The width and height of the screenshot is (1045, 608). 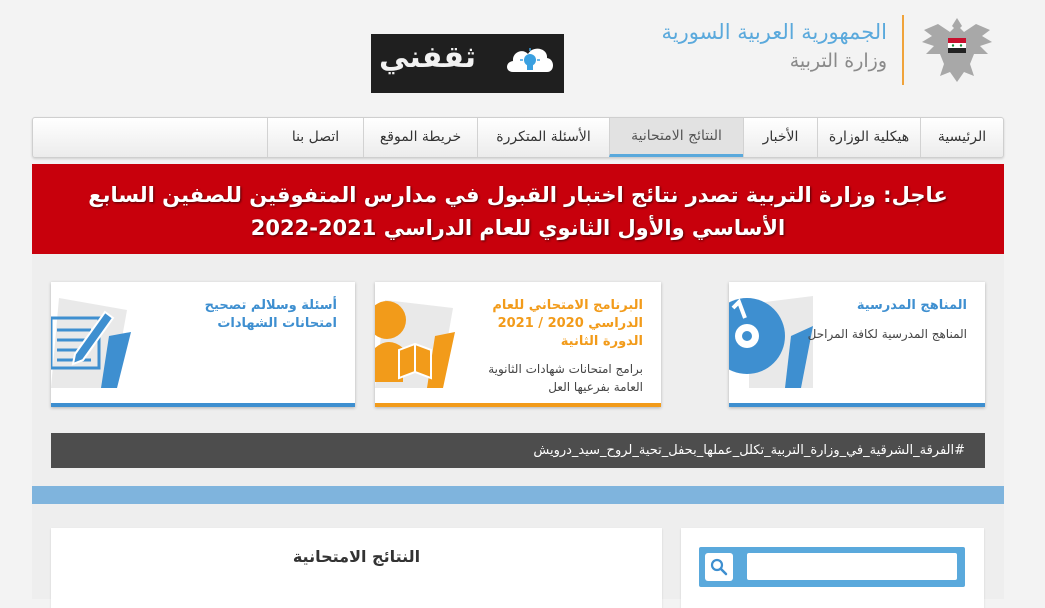 I want to click on nav-sitemap: خريطة الموقع, so click(x=420, y=137).